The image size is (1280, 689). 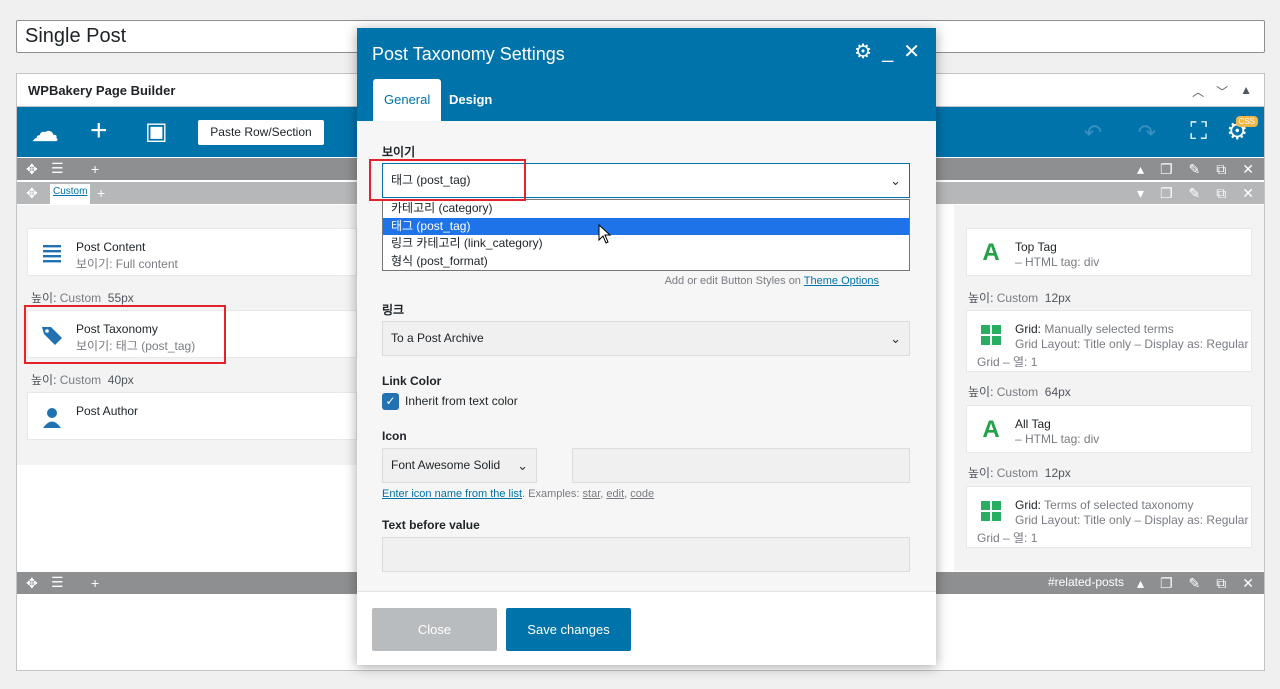 I want to click on triangle-up-icon: ▲, so click(x=1246, y=91).